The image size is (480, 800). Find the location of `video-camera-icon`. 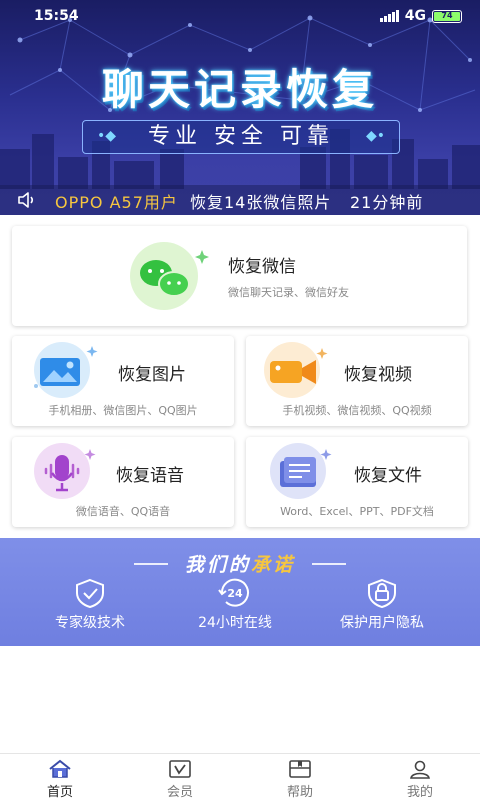

video-camera-icon is located at coordinates (296, 370).